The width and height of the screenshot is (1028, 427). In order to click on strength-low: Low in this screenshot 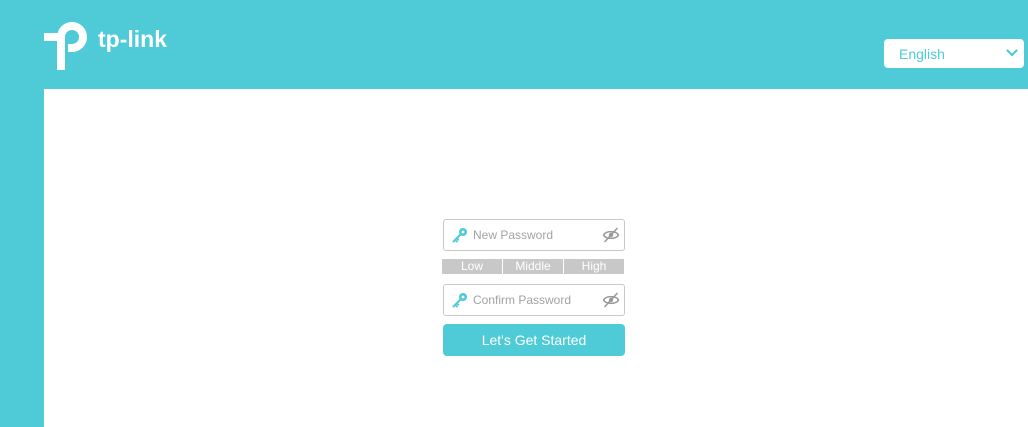, I will do `click(472, 266)`.